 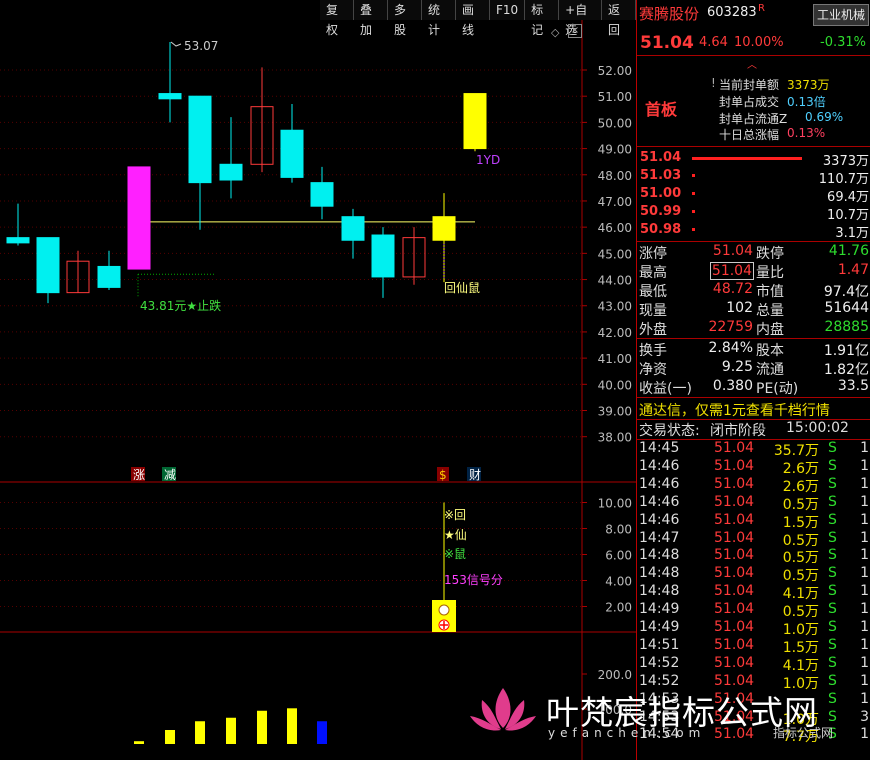 I want to click on quote-key: 股本, so click(x=770, y=351).